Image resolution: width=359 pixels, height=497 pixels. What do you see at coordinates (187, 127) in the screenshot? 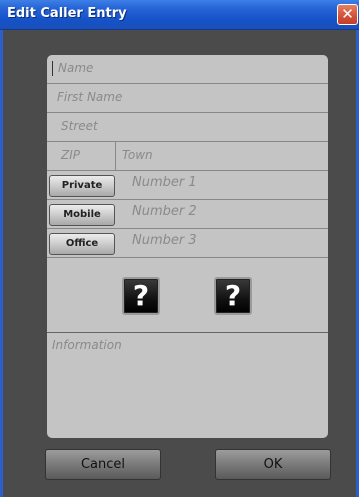
I see `street-field: Street` at bounding box center [187, 127].